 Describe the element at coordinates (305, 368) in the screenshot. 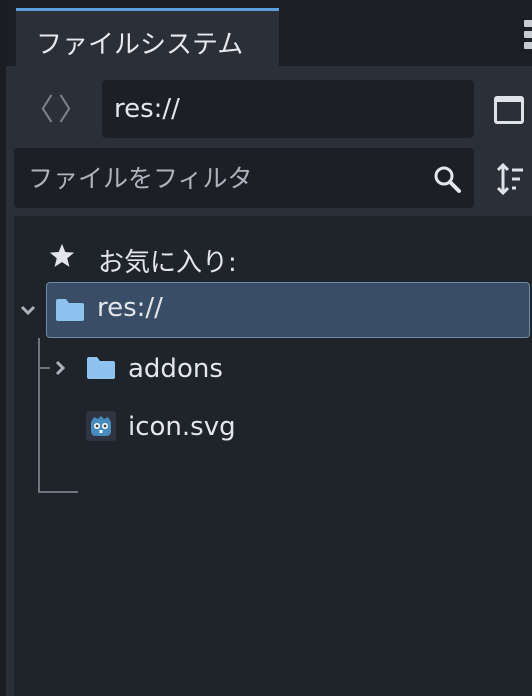

I see `tree-item-addons: addons` at that location.